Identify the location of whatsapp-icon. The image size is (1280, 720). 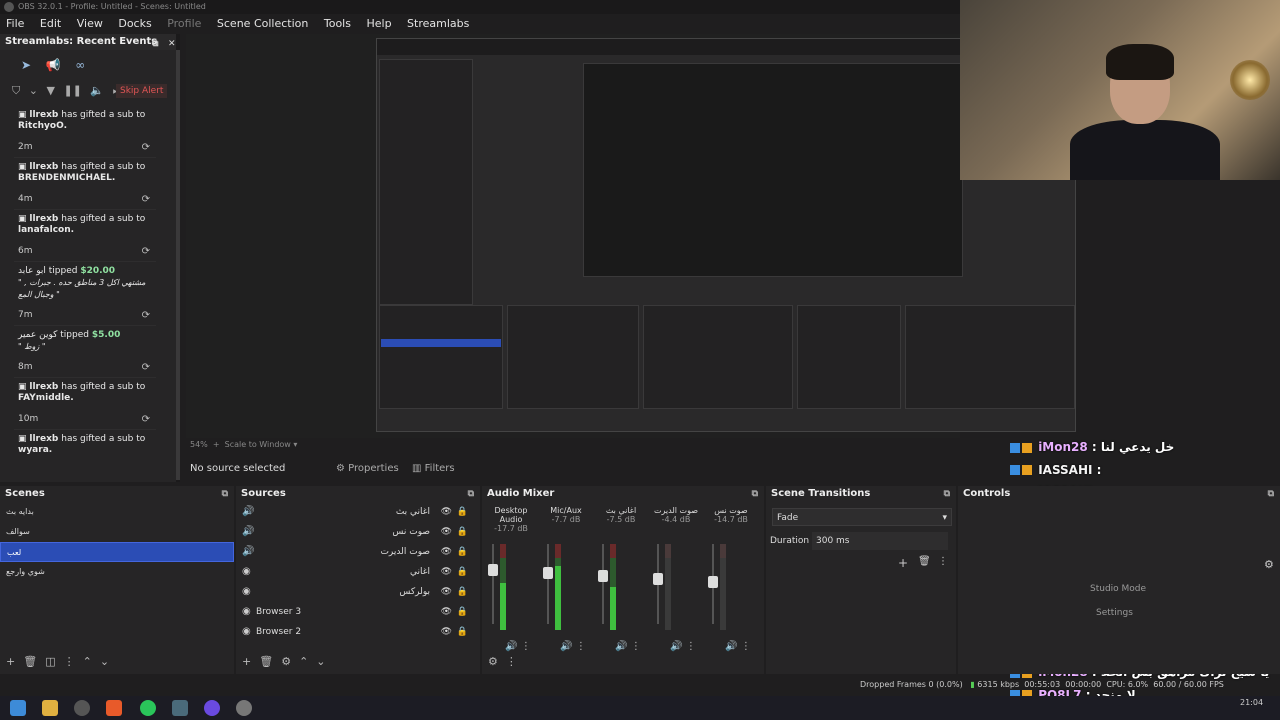
(148, 708).